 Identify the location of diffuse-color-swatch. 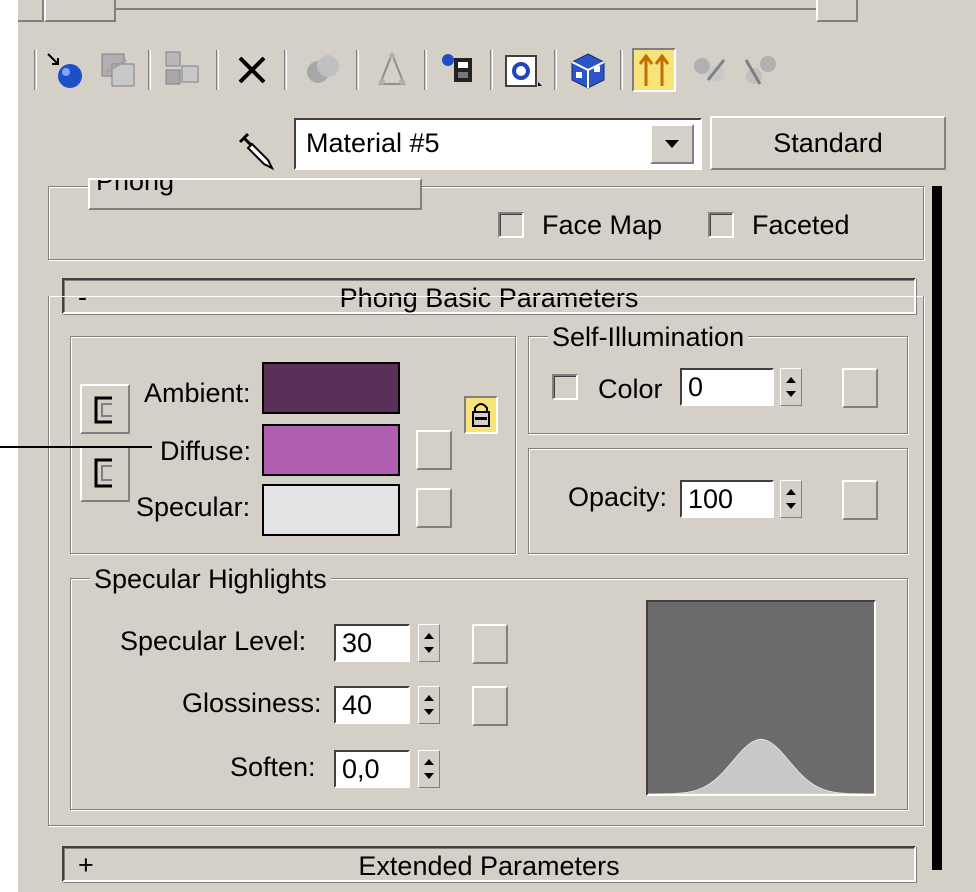
(331, 450).